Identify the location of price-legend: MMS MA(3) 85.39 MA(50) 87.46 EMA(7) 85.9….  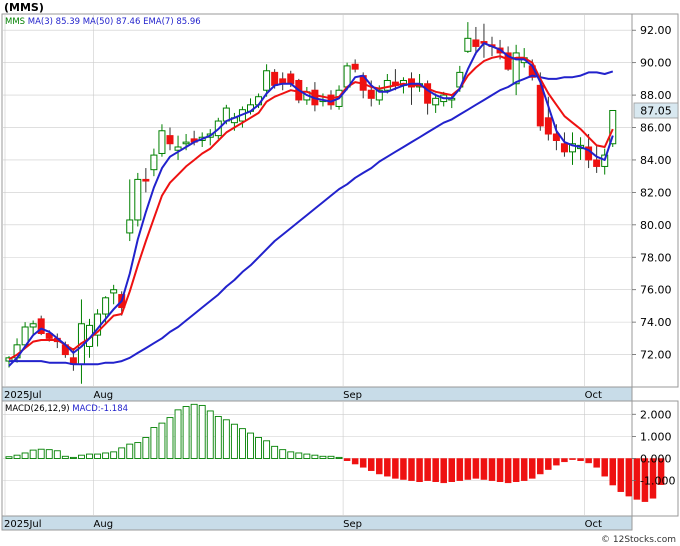
(103, 22).